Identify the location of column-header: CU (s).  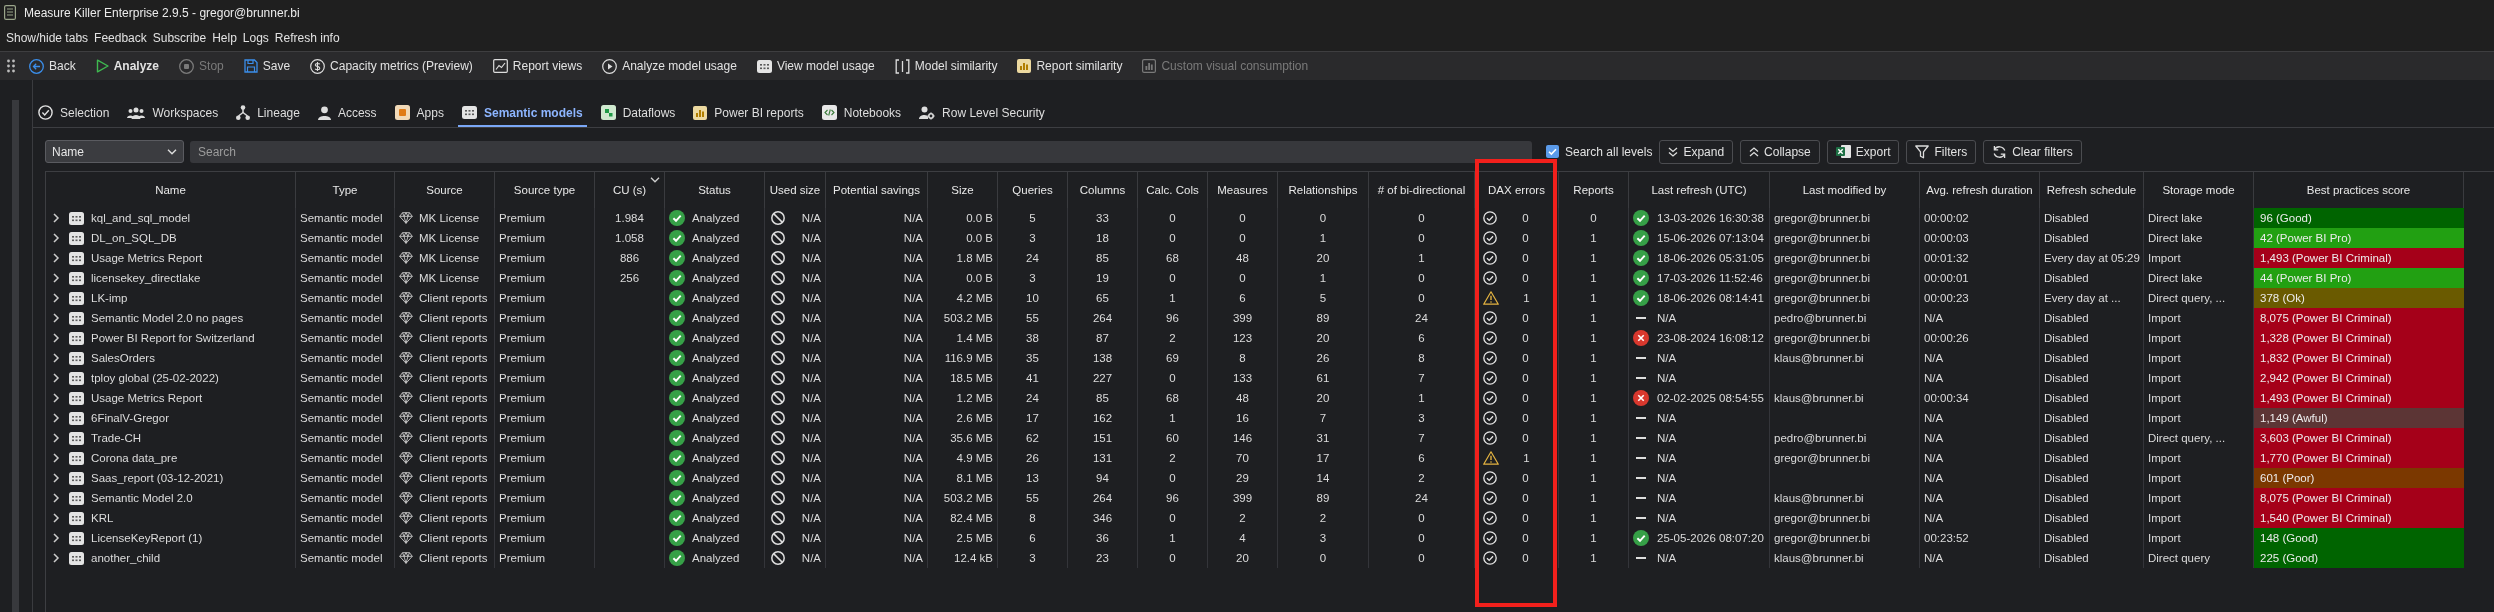
(630, 190).